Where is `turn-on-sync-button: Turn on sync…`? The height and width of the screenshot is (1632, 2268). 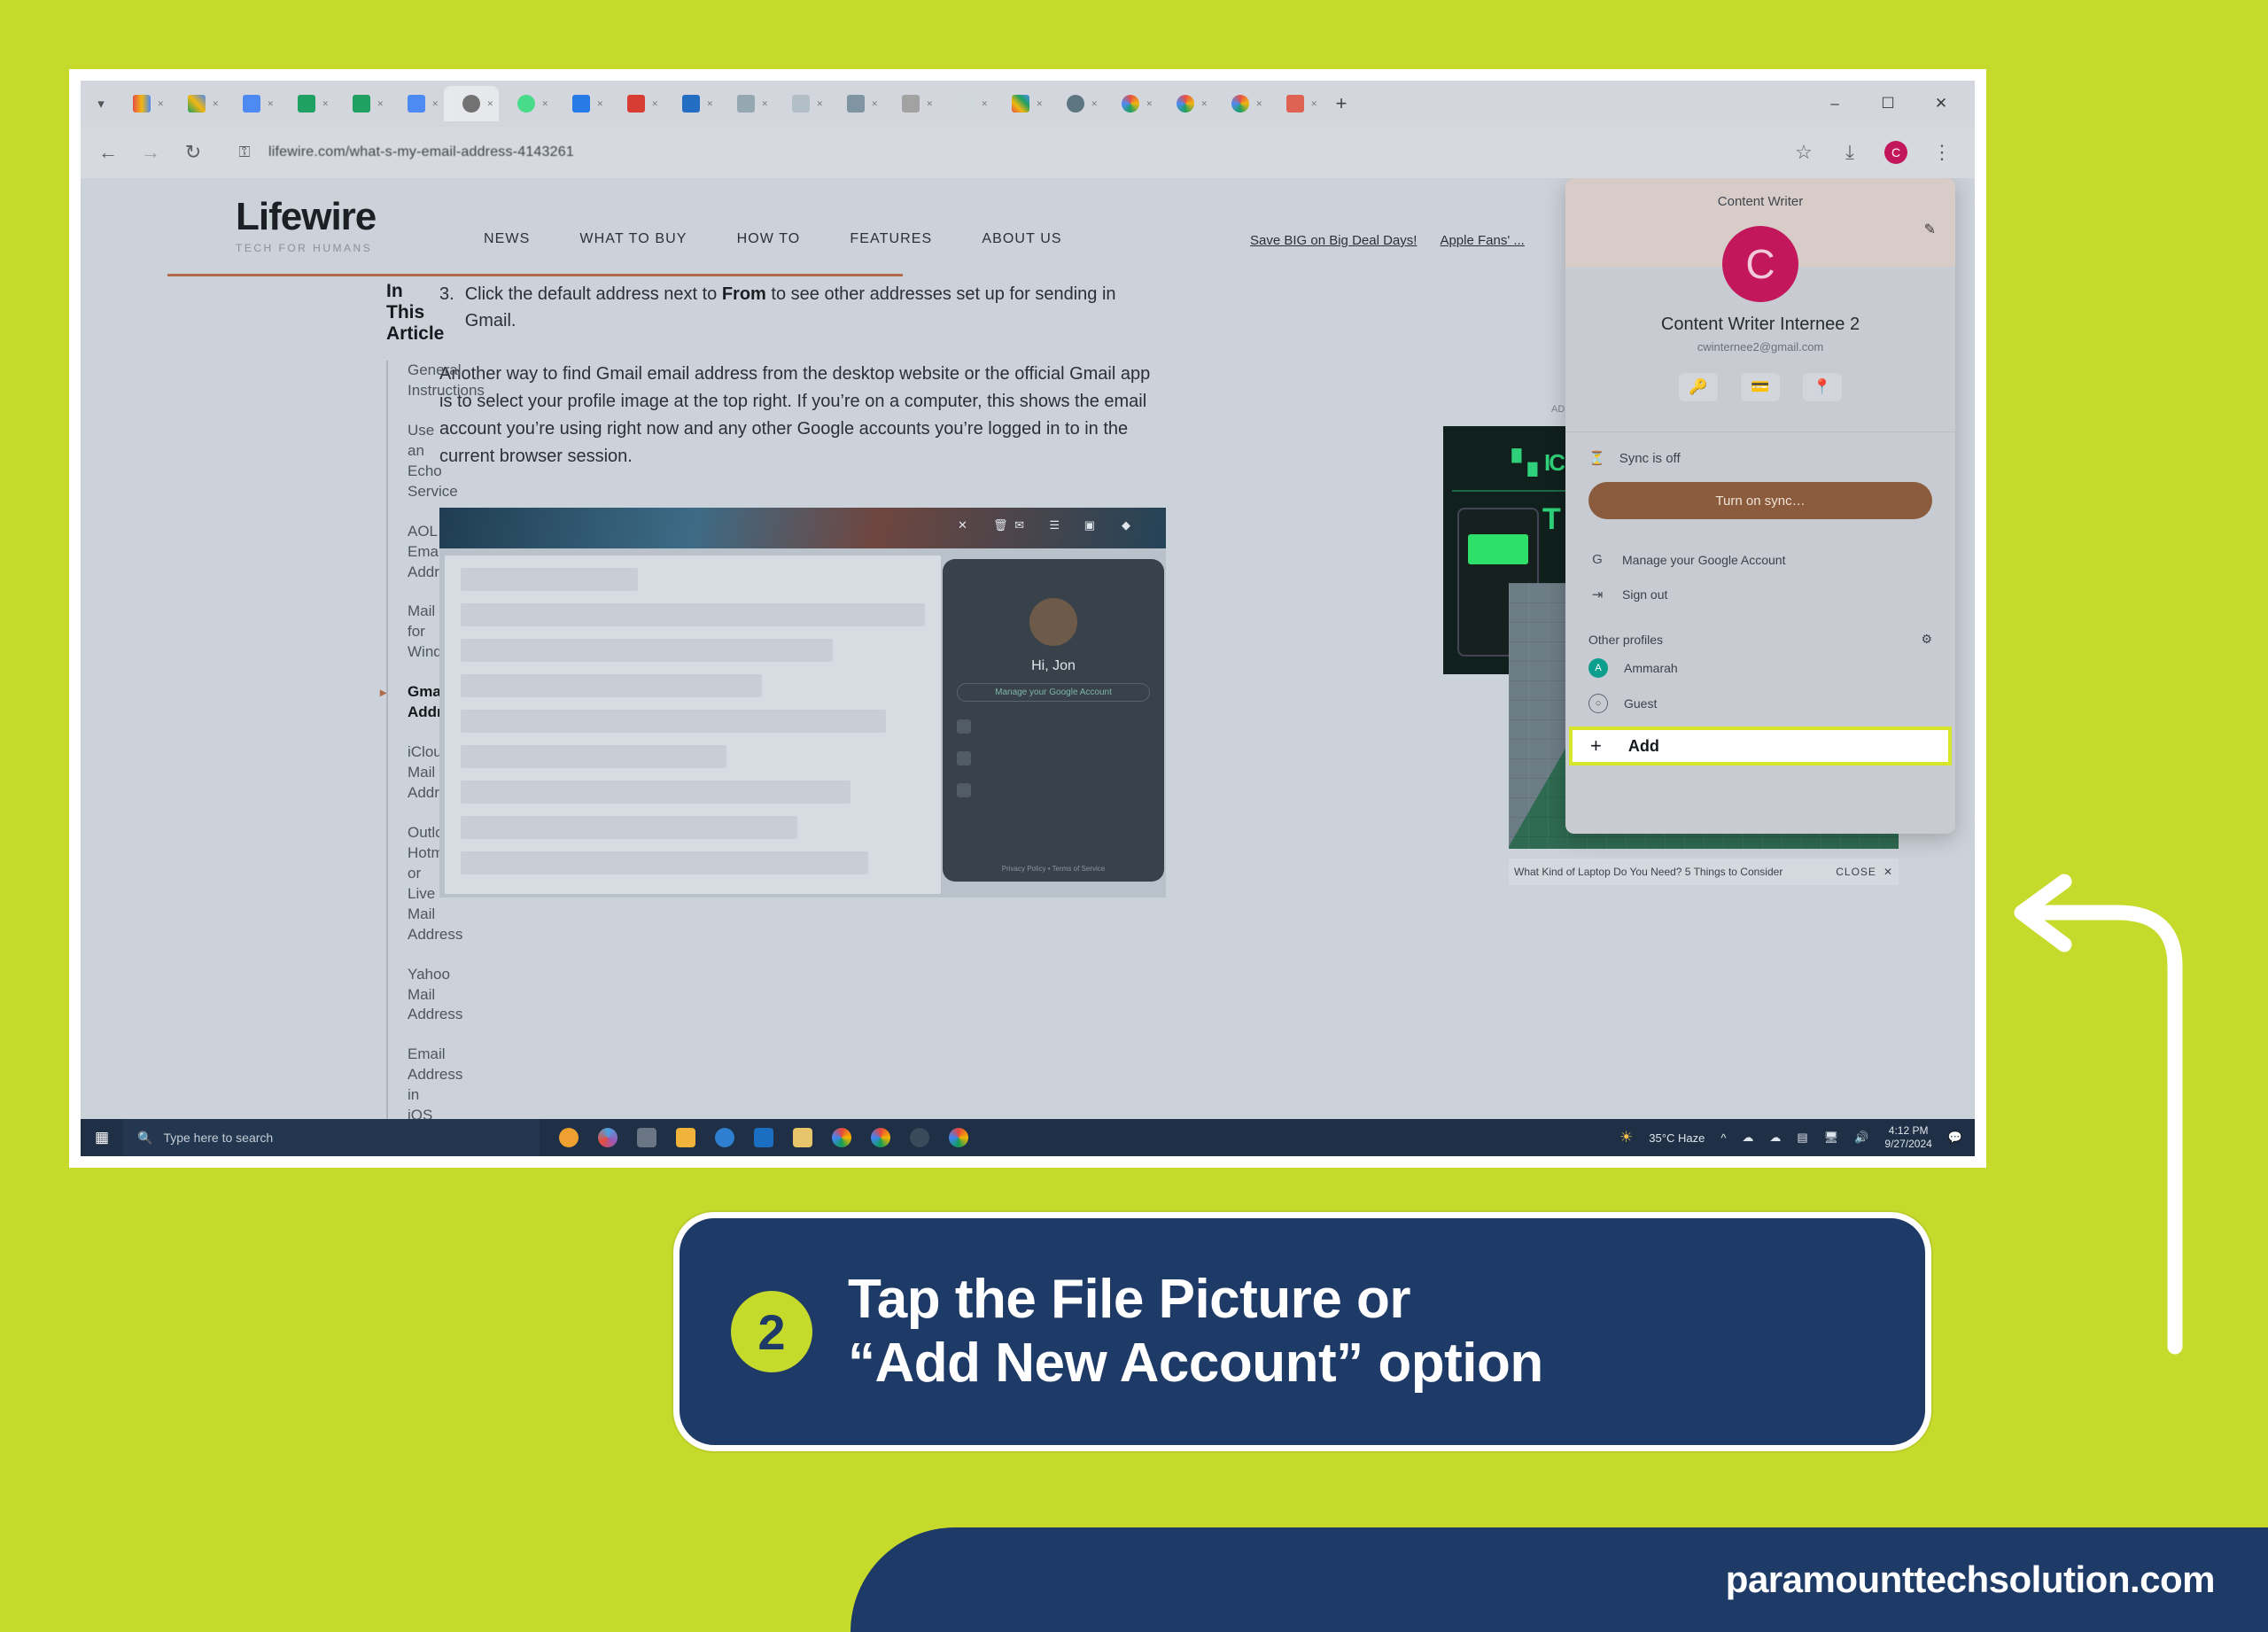
turn-on-sync-button: Turn on sync… is located at coordinates (1760, 500).